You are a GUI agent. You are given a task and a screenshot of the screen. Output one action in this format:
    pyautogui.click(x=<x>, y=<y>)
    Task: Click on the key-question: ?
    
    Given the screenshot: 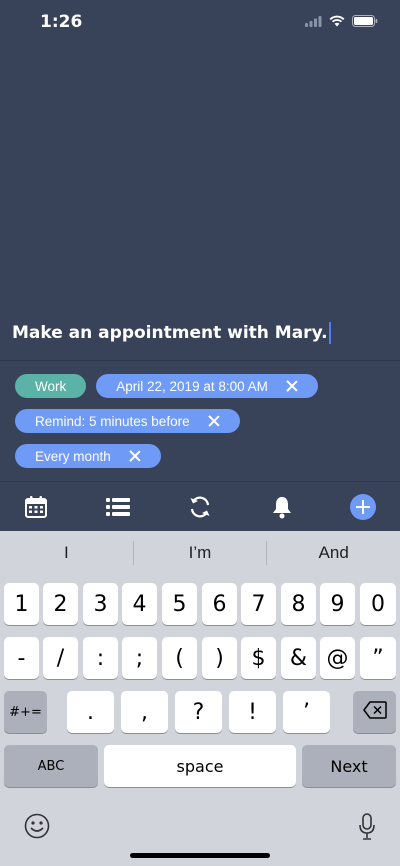 What is the action you would take?
    pyautogui.click(x=198, y=712)
    